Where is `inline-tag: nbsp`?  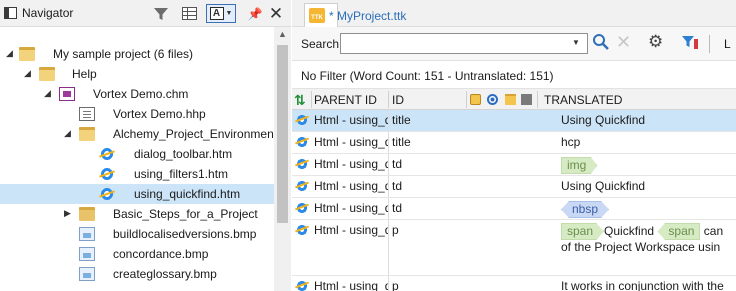
inline-tag: nbsp is located at coordinates (585, 209).